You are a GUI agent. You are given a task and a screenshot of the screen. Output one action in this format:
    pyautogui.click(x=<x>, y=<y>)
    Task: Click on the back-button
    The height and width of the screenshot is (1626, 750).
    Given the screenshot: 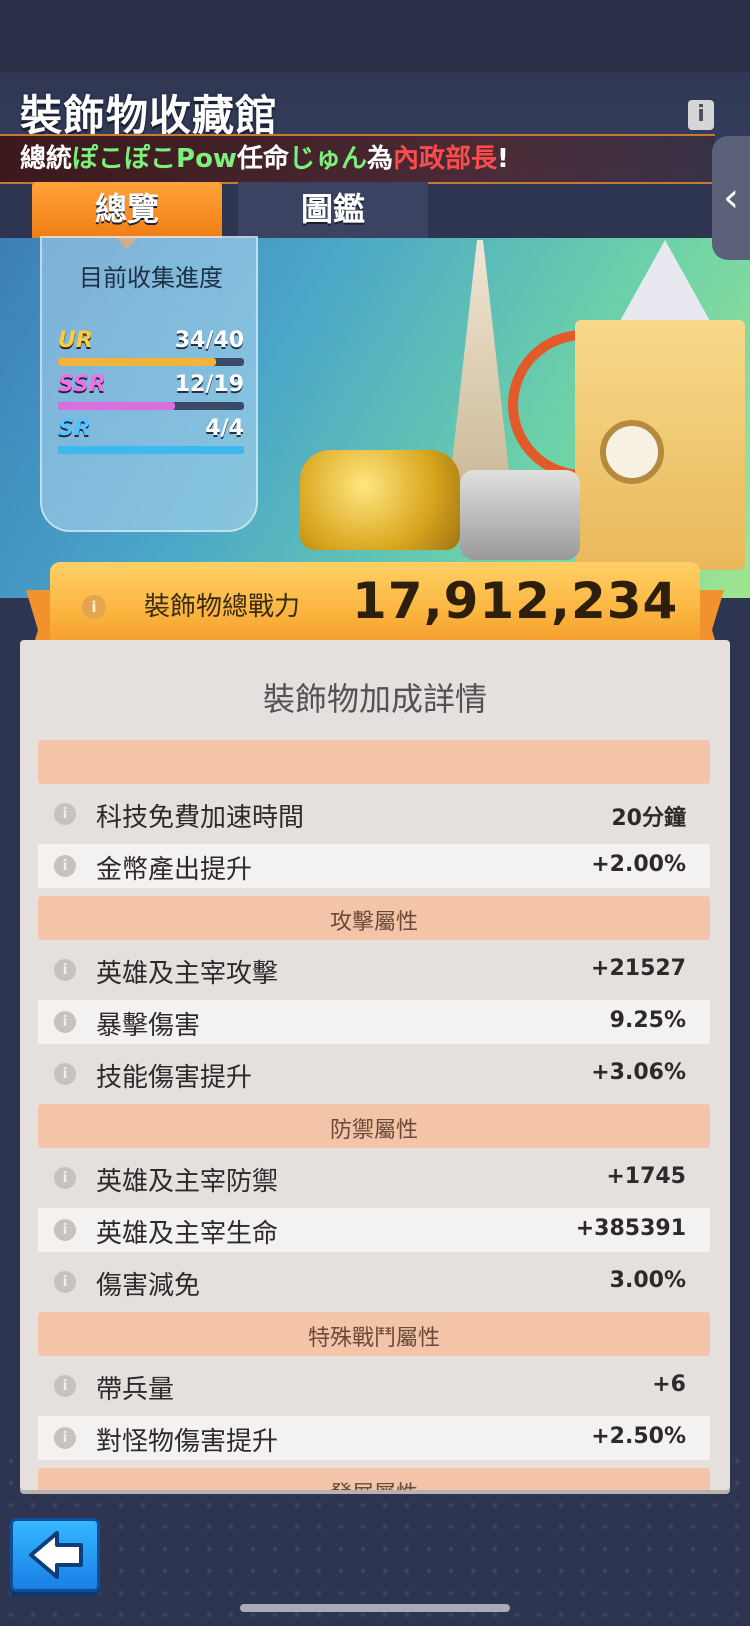 What is the action you would take?
    pyautogui.click(x=55, y=1555)
    